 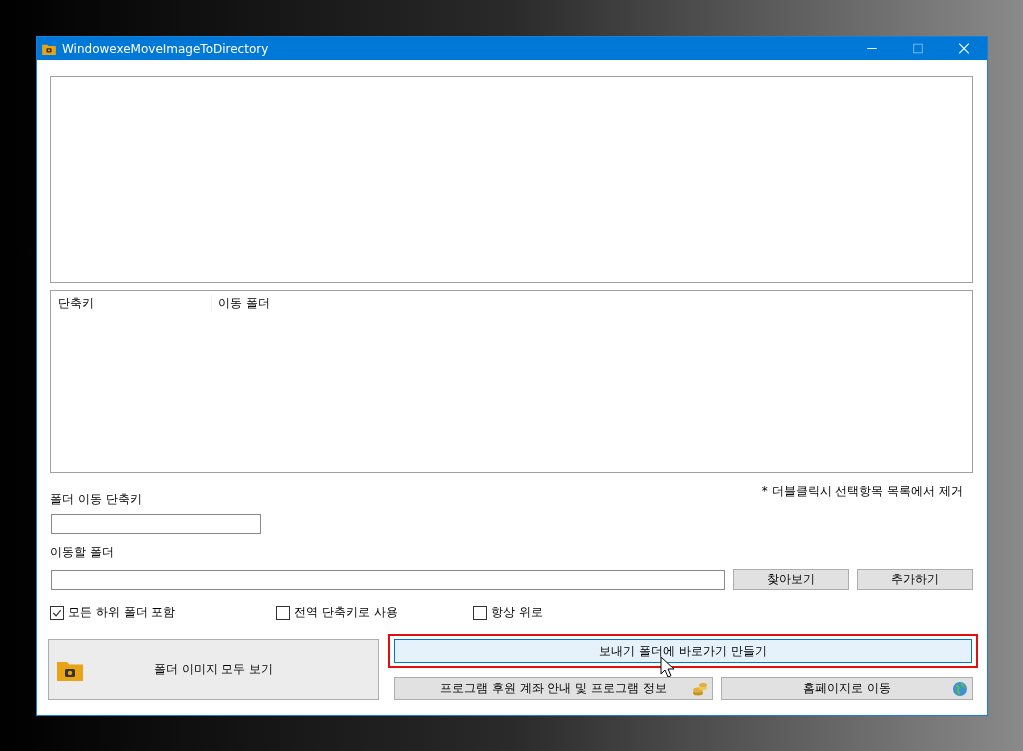 I want to click on folder-field, so click(x=388, y=579).